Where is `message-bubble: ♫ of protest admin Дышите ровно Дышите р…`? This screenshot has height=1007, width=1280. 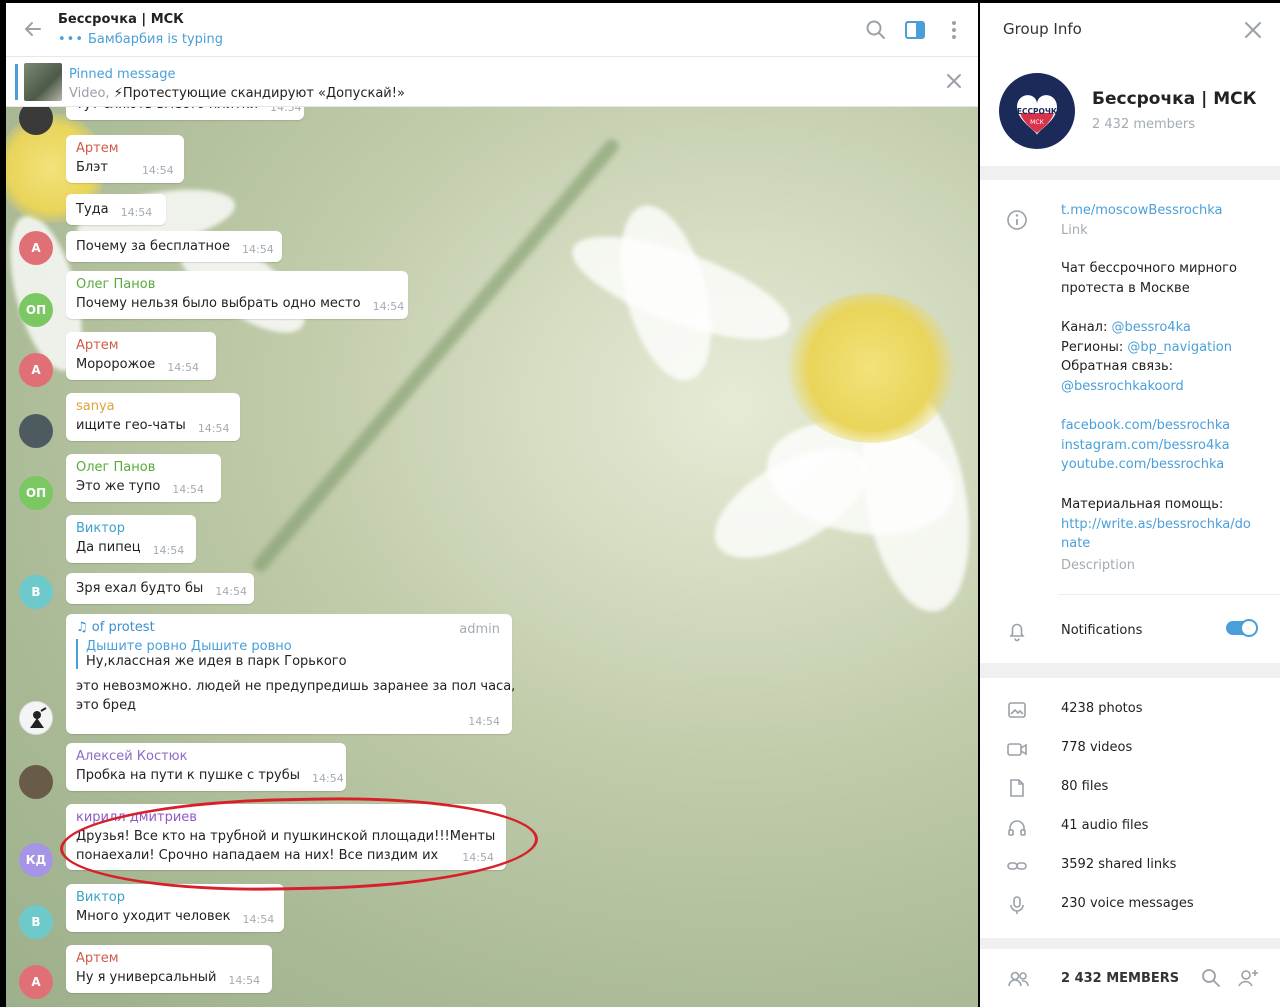
message-bubble: ♫ of protest admin Дышите ровно Дышите р… is located at coordinates (290, 674).